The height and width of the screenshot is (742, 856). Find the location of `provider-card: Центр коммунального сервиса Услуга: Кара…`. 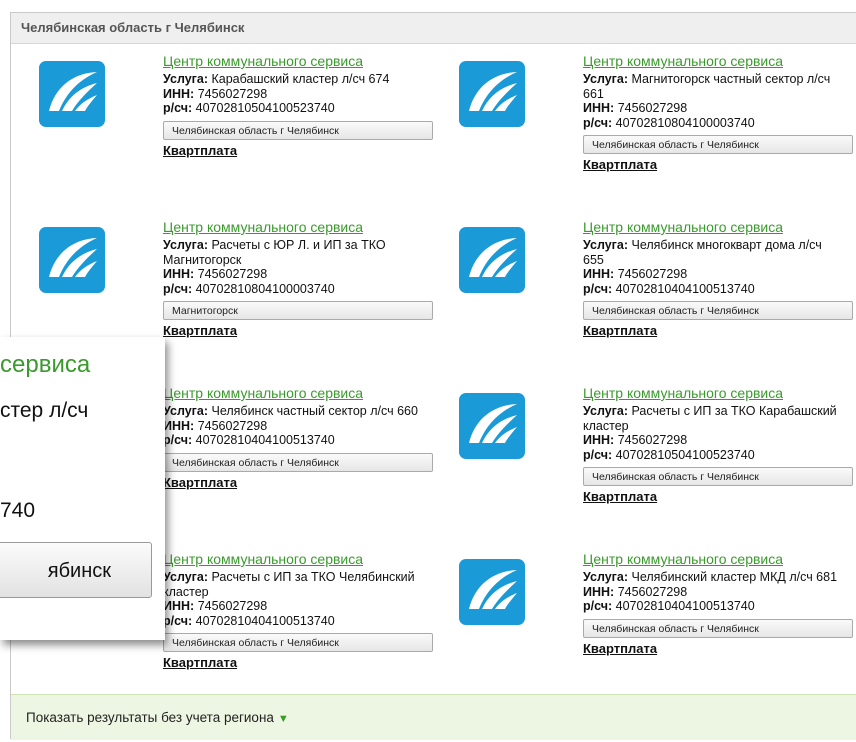

provider-card: Центр коммунального сервиса Услуга: Кара… is located at coordinates (222, 133).